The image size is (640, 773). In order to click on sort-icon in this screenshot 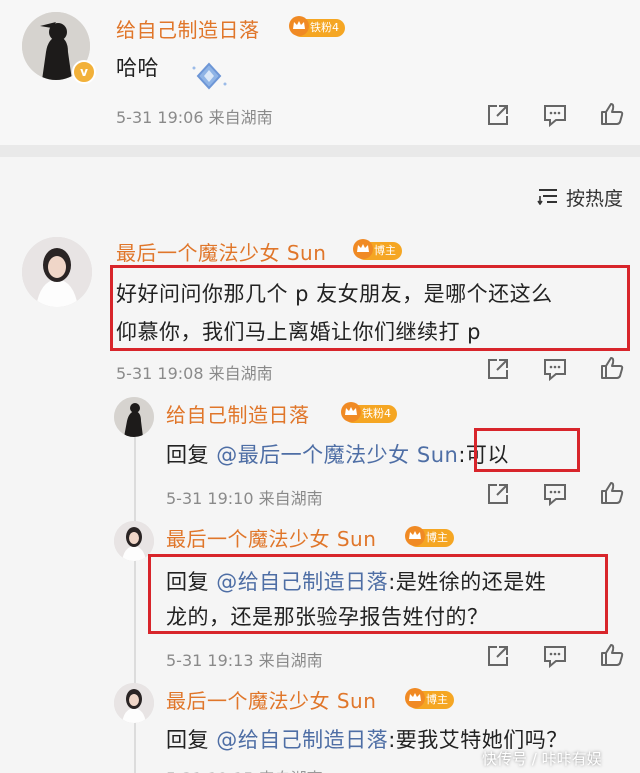, I will do `click(548, 196)`.